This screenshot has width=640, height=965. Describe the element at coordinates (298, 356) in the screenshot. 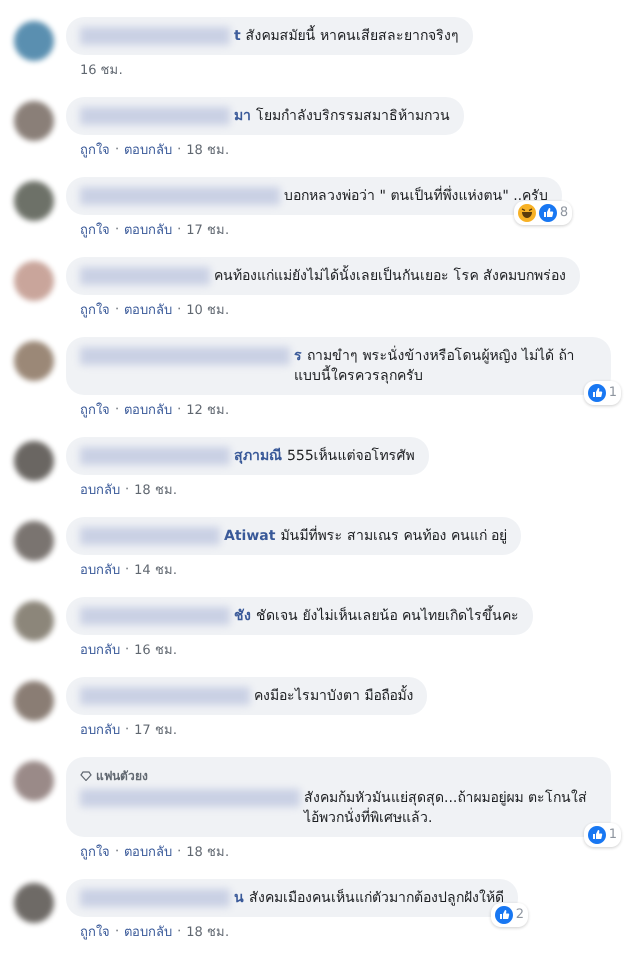

I see `commenter-name: ร` at that location.